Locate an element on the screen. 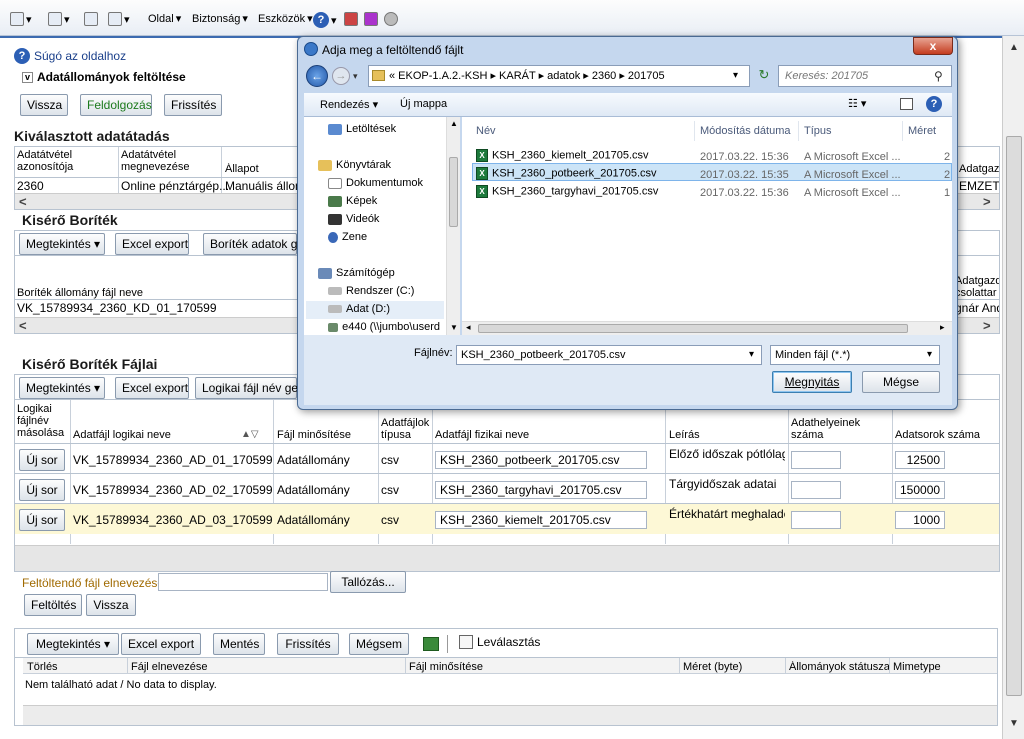 The image size is (1024, 739). nav-item: Zene is located at coordinates (347, 237).